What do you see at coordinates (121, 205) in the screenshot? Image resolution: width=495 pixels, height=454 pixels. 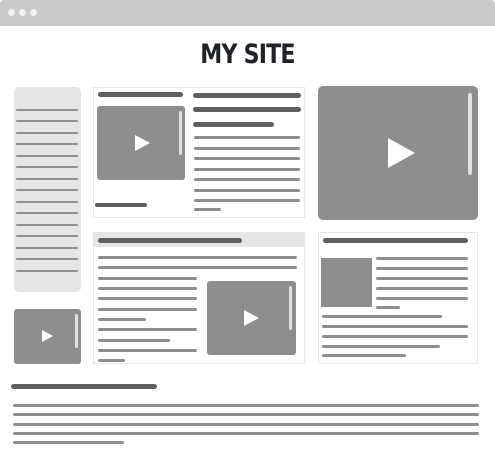 I see `card-link-placeholder` at bounding box center [121, 205].